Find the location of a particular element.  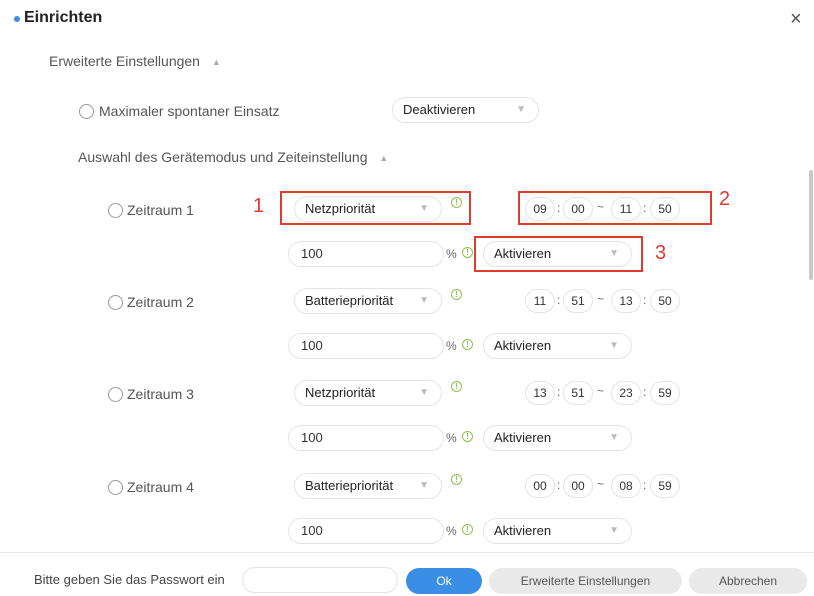

scrollbar-track is located at coordinates (810, 296).